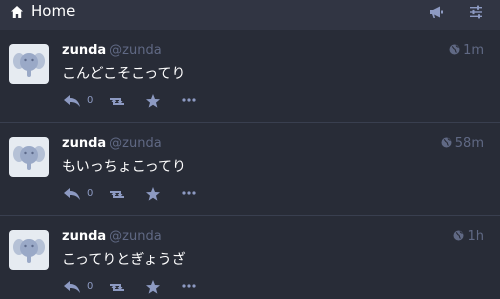 The image size is (500, 299). Describe the element at coordinates (473, 50) in the screenshot. I see `relative-time: 1m` at that location.